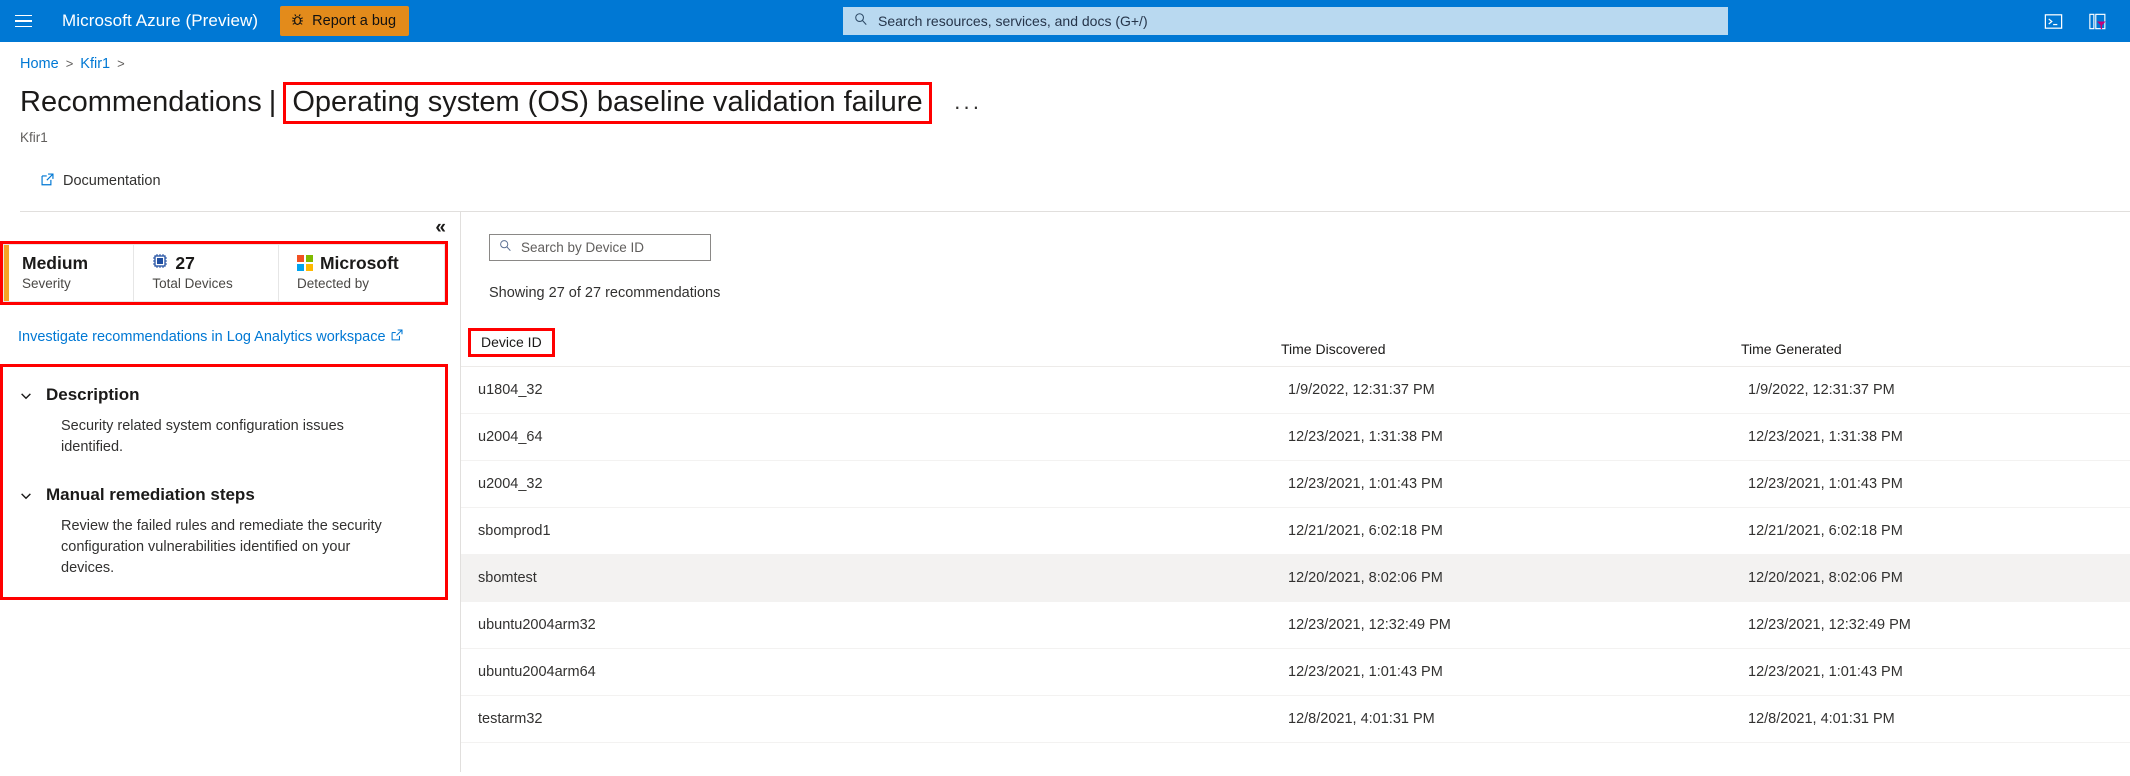  I want to click on cell-device-id: u2004_64, so click(866, 437).